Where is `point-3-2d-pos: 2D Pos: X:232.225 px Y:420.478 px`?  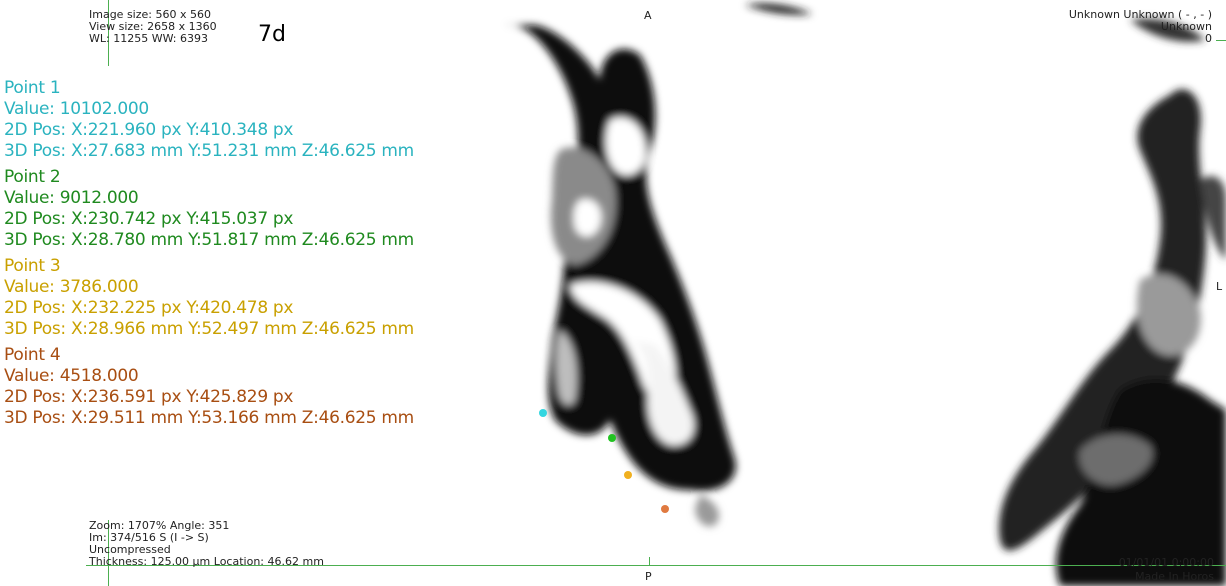 point-3-2d-pos: 2D Pos: X:232.225 px Y:420.478 px is located at coordinates (149, 308).